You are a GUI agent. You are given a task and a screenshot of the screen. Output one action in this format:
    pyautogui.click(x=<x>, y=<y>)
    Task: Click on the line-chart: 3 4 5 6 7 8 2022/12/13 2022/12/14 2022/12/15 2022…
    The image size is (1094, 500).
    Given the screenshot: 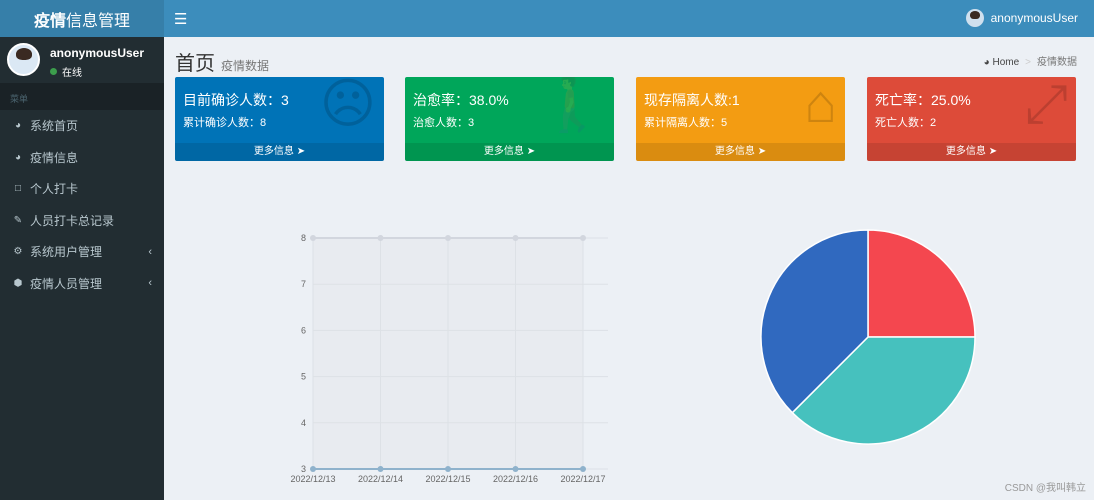 What is the action you would take?
    pyautogui.click(x=449, y=358)
    